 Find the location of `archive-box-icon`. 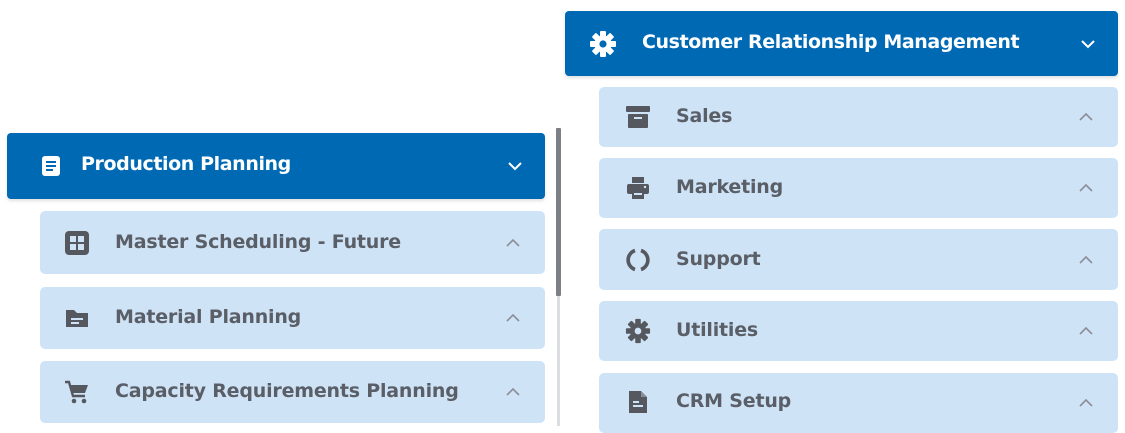

archive-box-icon is located at coordinates (638, 117).